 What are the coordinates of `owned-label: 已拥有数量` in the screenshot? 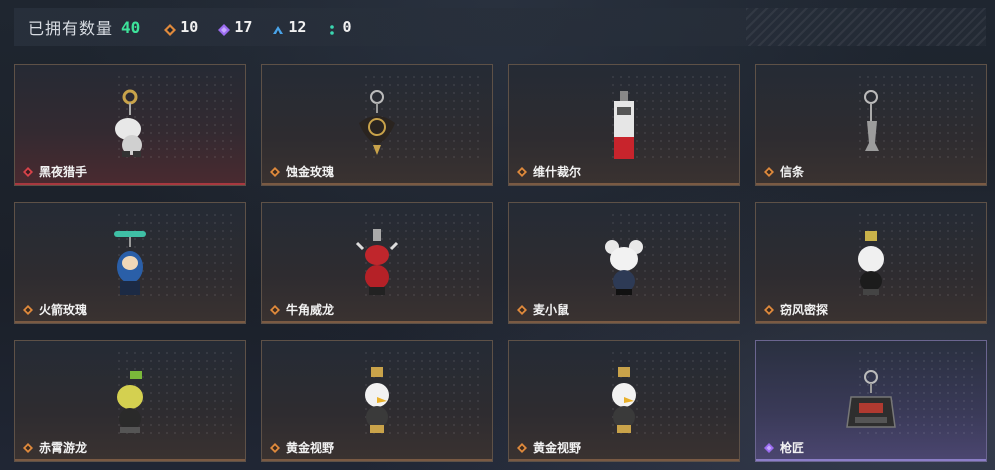 It's located at (71, 28).